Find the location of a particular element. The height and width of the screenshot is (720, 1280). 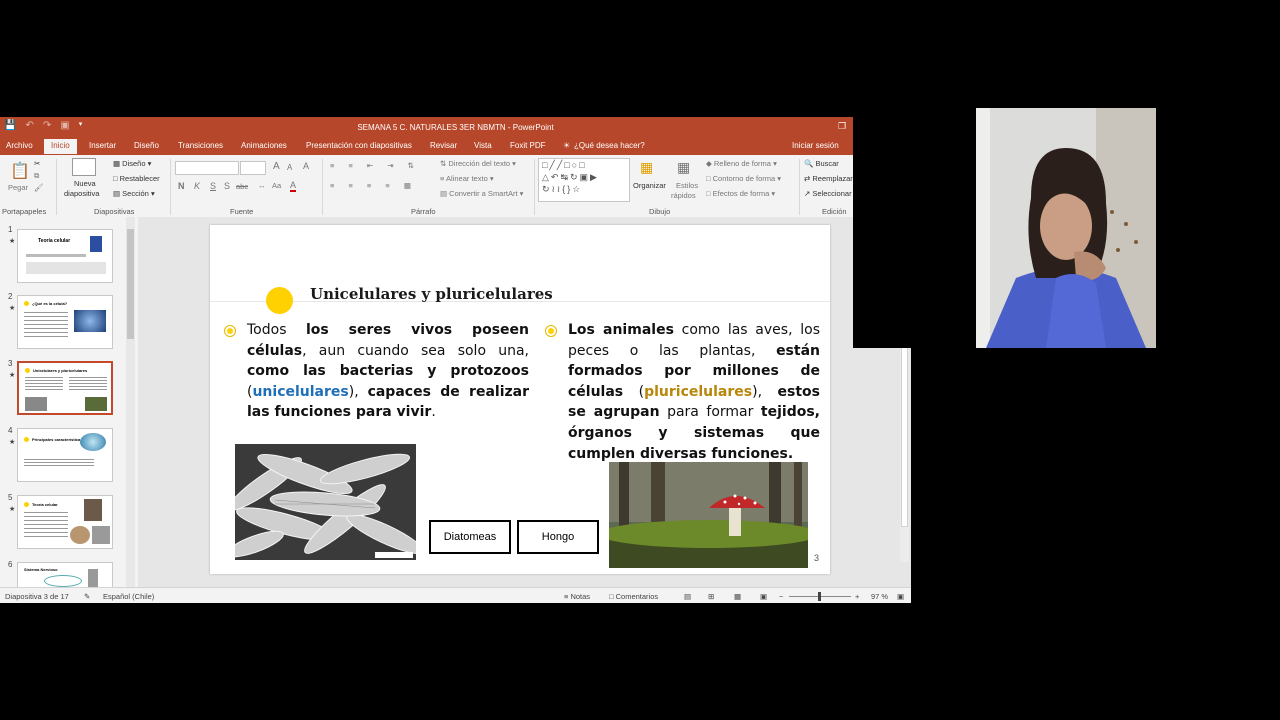

paste-button: Pegar is located at coordinates (18, 187).